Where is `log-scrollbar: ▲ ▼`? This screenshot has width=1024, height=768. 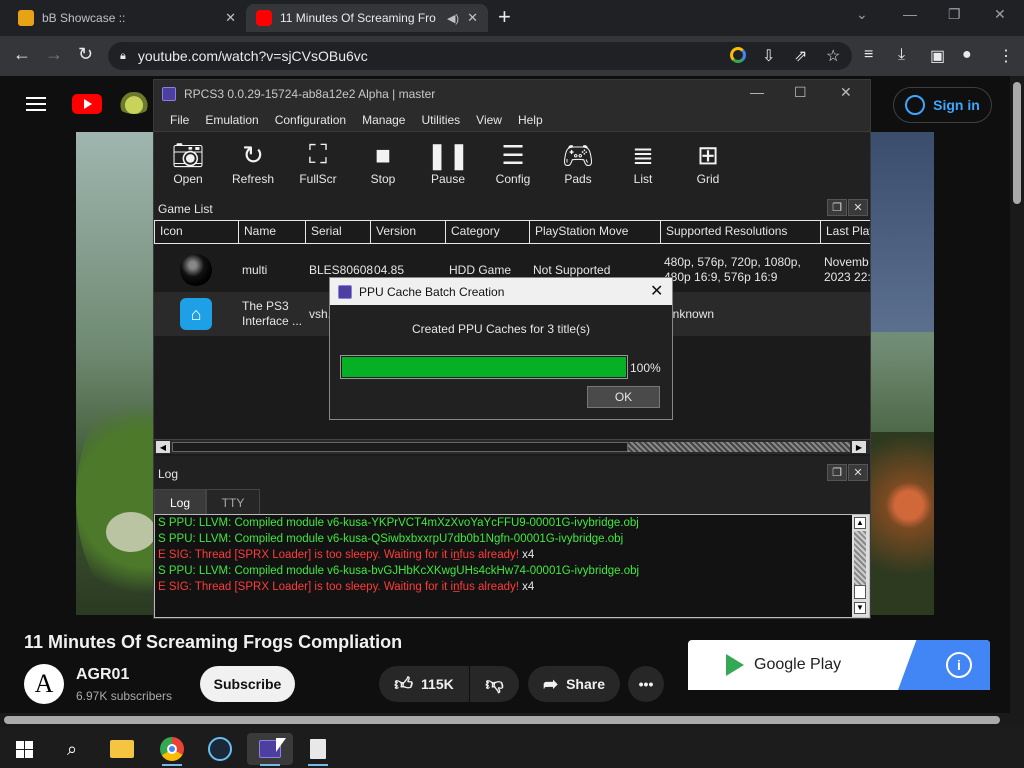
log-scrollbar: ▲ ▼ is located at coordinates (860, 566).